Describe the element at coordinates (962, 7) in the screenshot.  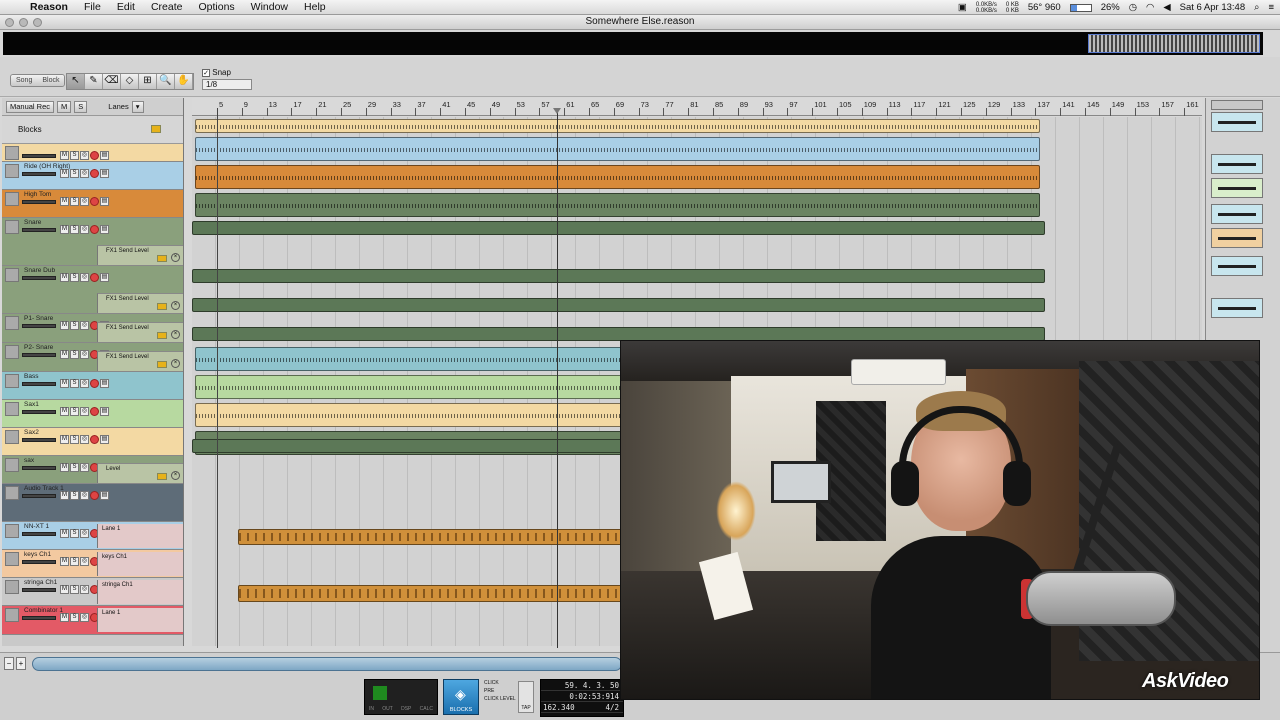
I see `camera-icon: ▣` at that location.